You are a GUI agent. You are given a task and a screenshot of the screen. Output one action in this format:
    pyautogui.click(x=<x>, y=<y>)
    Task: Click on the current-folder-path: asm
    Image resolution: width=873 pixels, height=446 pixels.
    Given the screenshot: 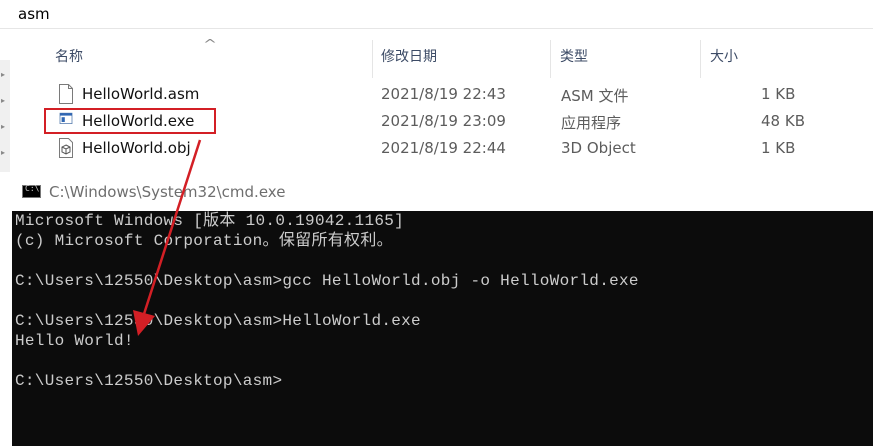 What is the action you would take?
    pyautogui.click(x=34, y=14)
    